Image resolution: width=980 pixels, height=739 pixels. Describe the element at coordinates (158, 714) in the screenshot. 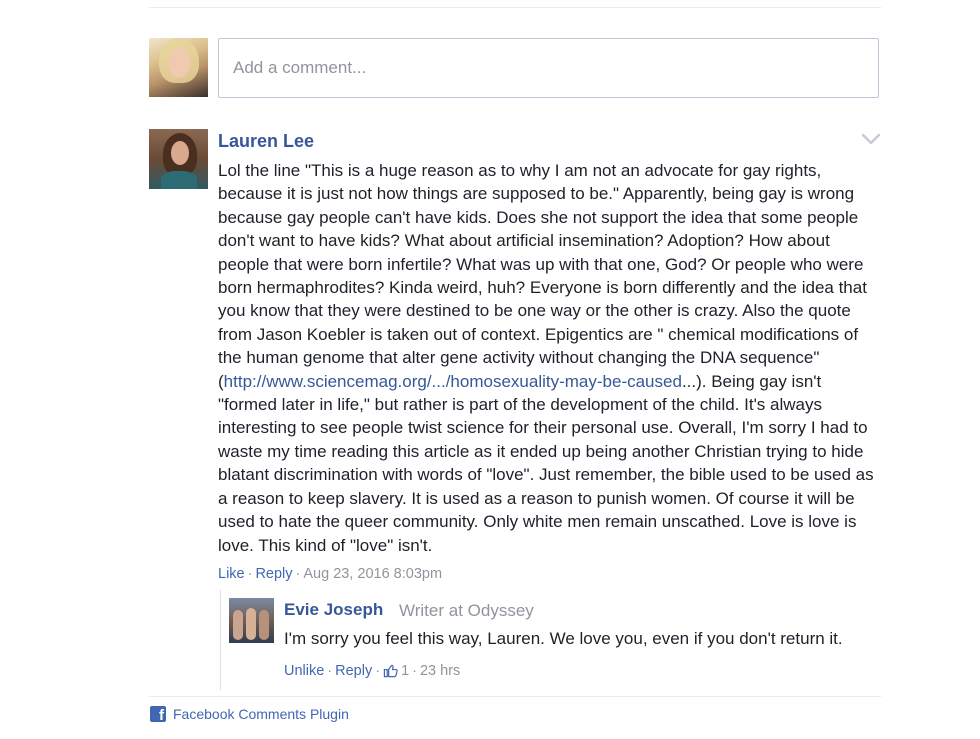

I see `facebook-icon: f` at that location.